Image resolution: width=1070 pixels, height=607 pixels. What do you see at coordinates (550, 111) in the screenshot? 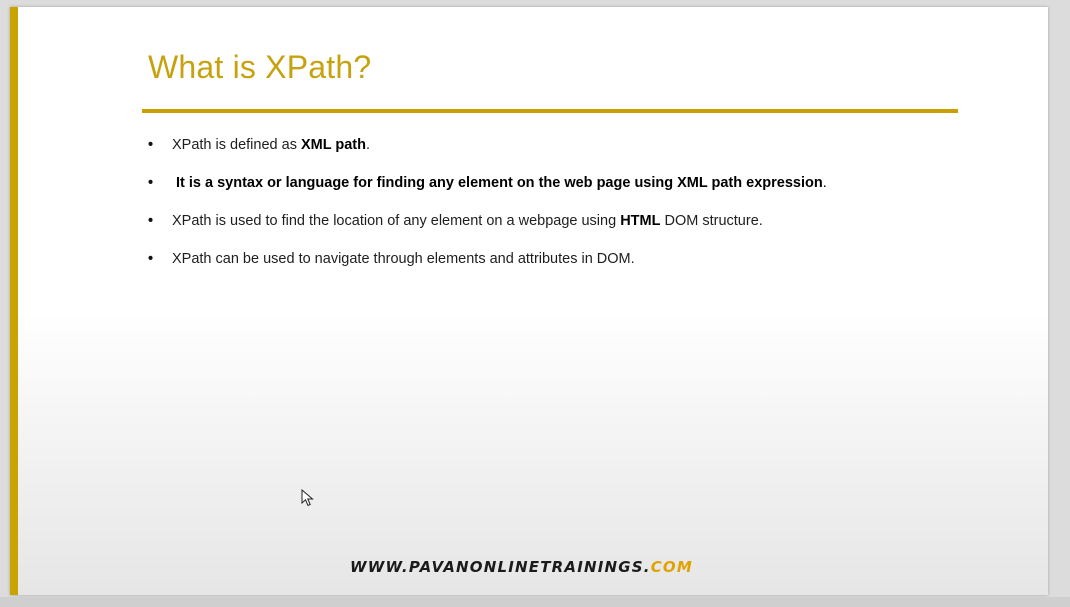
I see `title-underline` at bounding box center [550, 111].